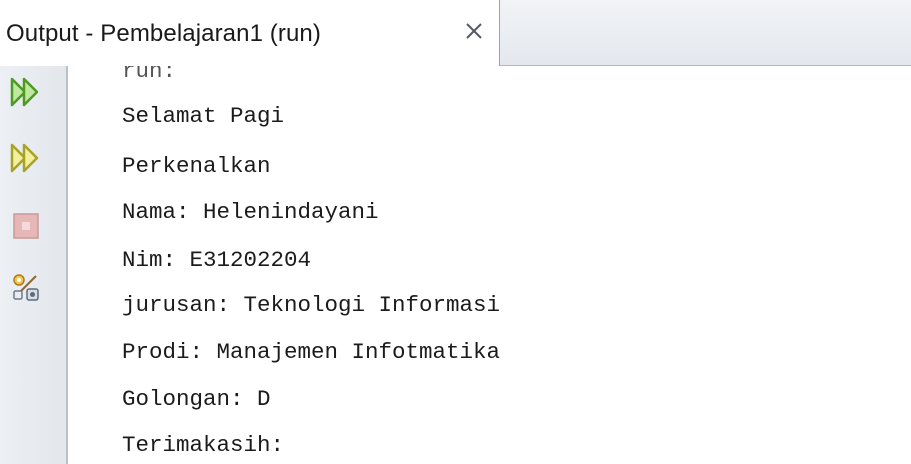  I want to click on tab-title: Output - Pembelajaran1 (run), so click(163, 33).